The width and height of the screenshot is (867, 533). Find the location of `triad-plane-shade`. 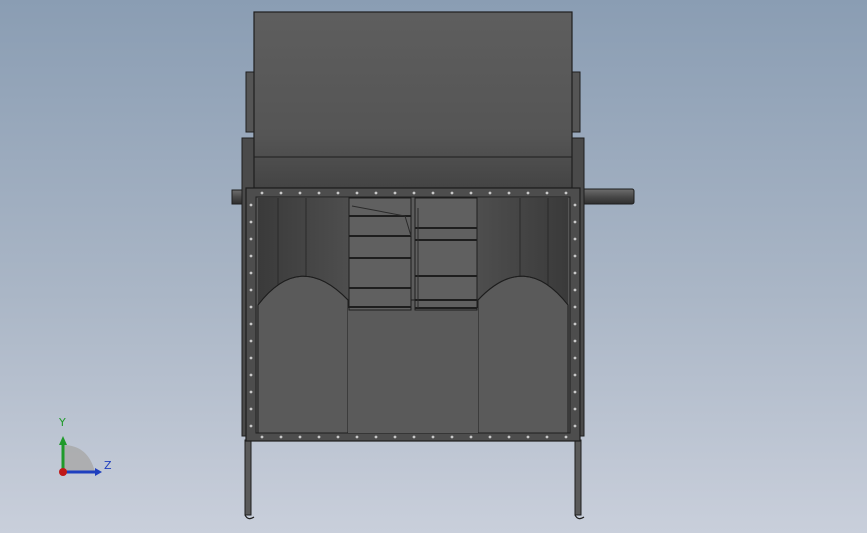

triad-plane-shade is located at coordinates (79, 458).